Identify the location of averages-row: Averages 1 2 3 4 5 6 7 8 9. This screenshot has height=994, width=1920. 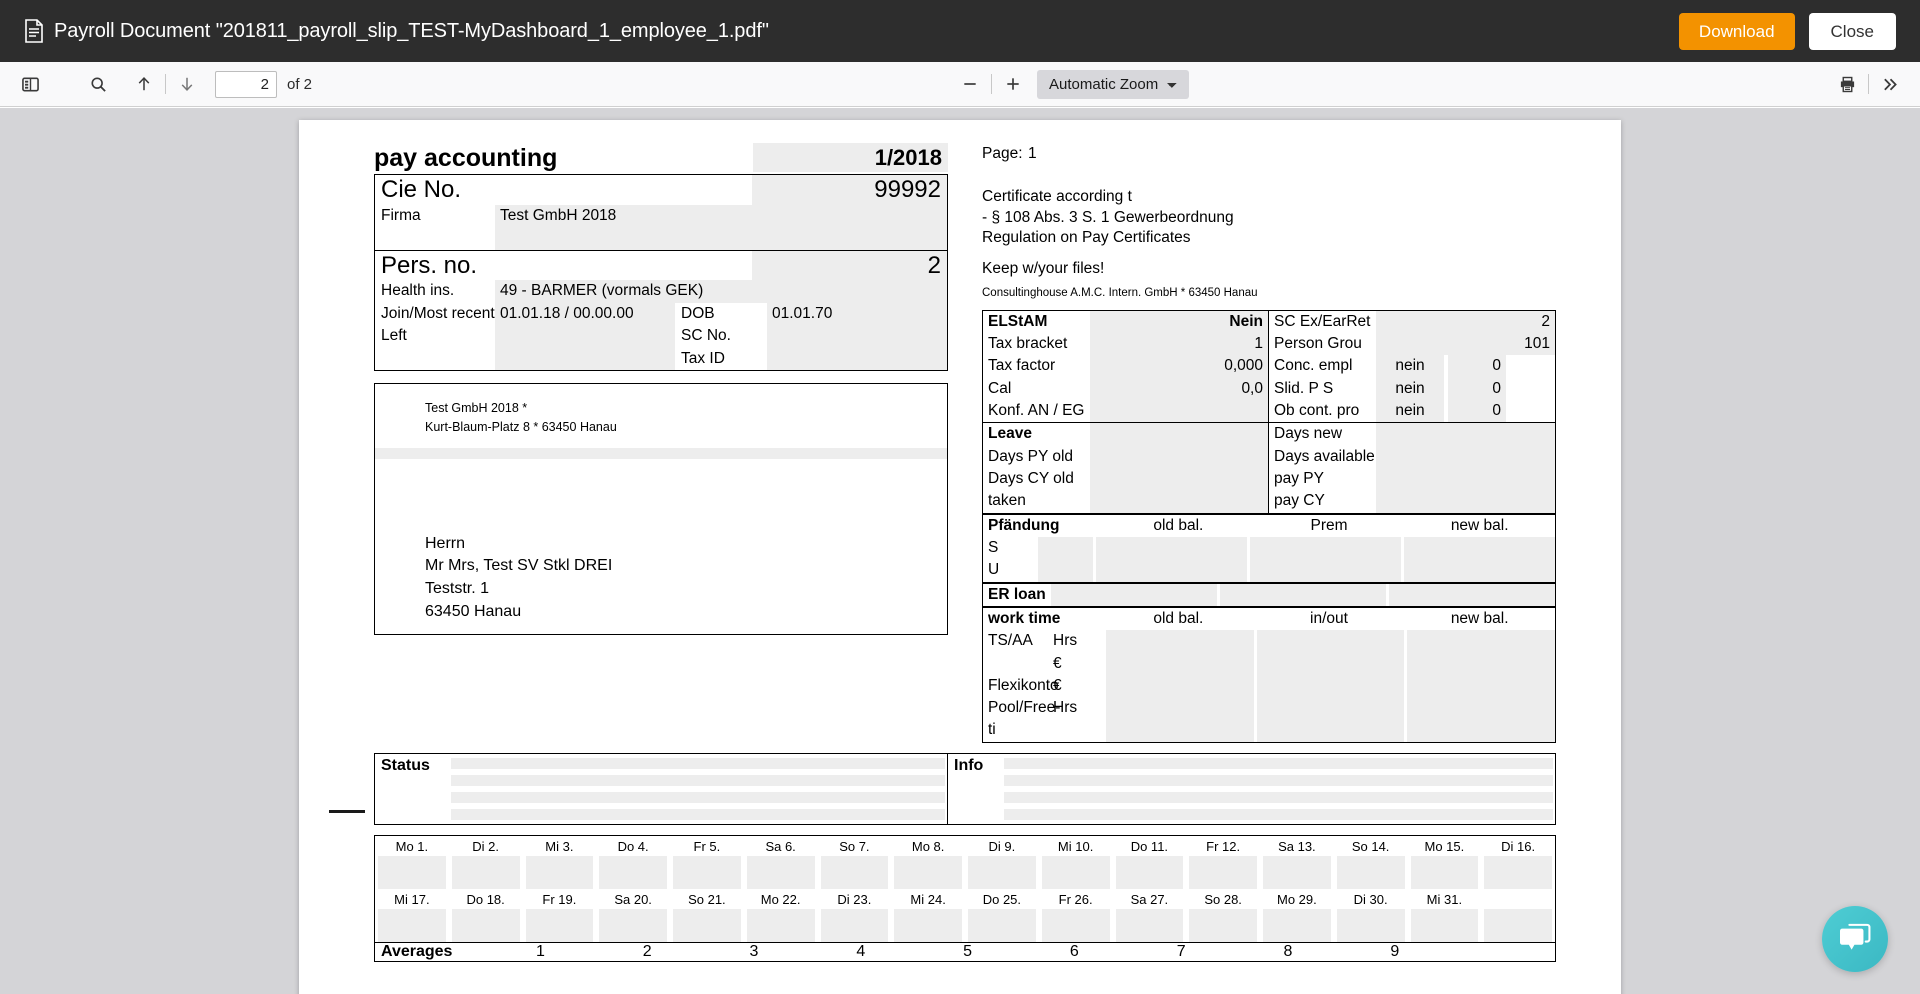
(965, 952).